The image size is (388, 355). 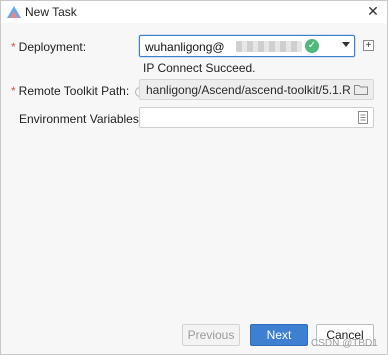 I want to click on masked-address, so click(x=269, y=46).